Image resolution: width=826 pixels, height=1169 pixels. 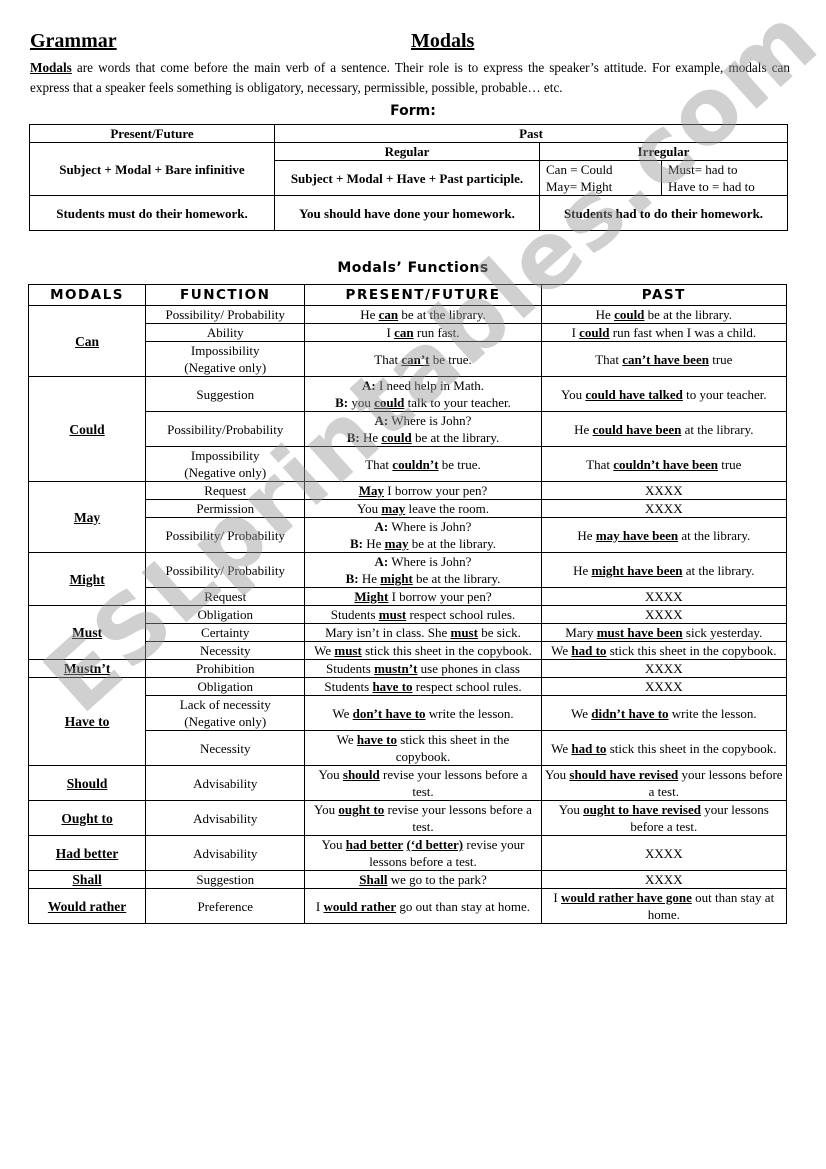 I want to click on column-header-modals: MODALS, so click(x=87, y=295).